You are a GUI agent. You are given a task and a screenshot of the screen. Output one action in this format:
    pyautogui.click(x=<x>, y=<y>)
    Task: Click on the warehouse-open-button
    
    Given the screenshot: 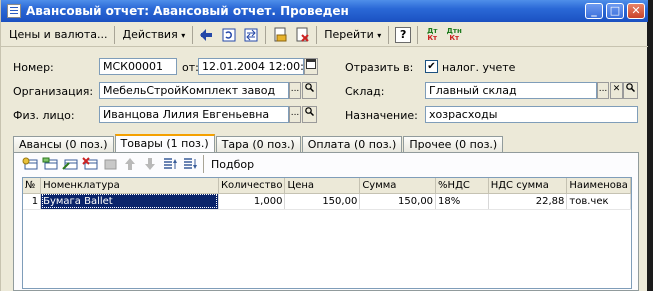 What is the action you would take?
    pyautogui.click(x=630, y=90)
    